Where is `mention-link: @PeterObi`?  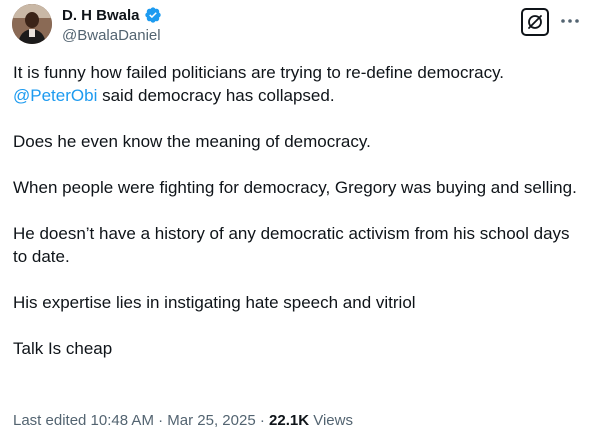 mention-link: @PeterObi is located at coordinates (55, 95).